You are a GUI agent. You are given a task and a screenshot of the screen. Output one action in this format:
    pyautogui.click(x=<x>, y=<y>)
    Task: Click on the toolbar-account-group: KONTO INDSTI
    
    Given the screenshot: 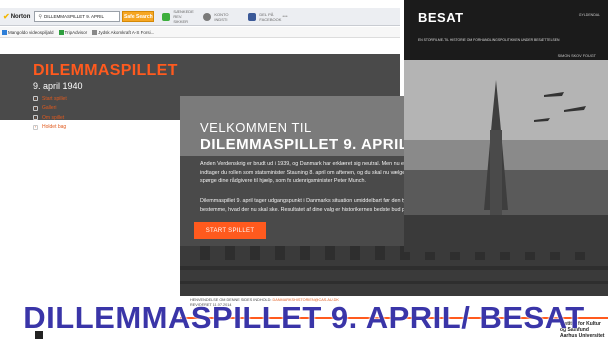 What is the action you would take?
    pyautogui.click(x=216, y=17)
    